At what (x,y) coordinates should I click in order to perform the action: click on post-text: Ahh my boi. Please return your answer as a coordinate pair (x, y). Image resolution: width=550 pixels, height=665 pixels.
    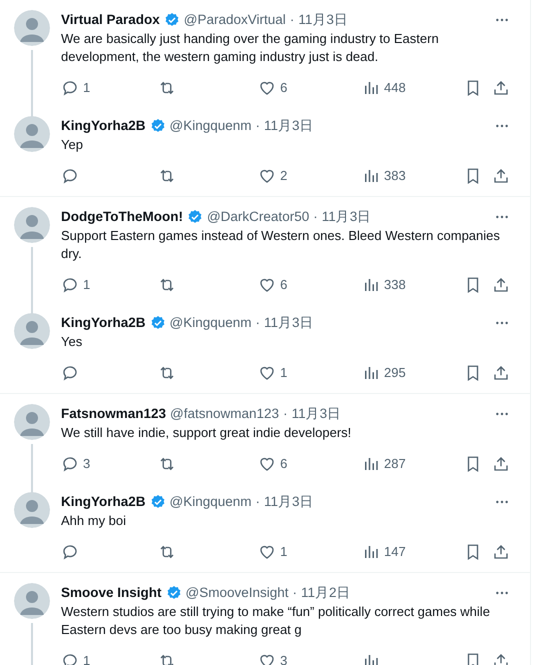
    Looking at the image, I should click on (94, 521).